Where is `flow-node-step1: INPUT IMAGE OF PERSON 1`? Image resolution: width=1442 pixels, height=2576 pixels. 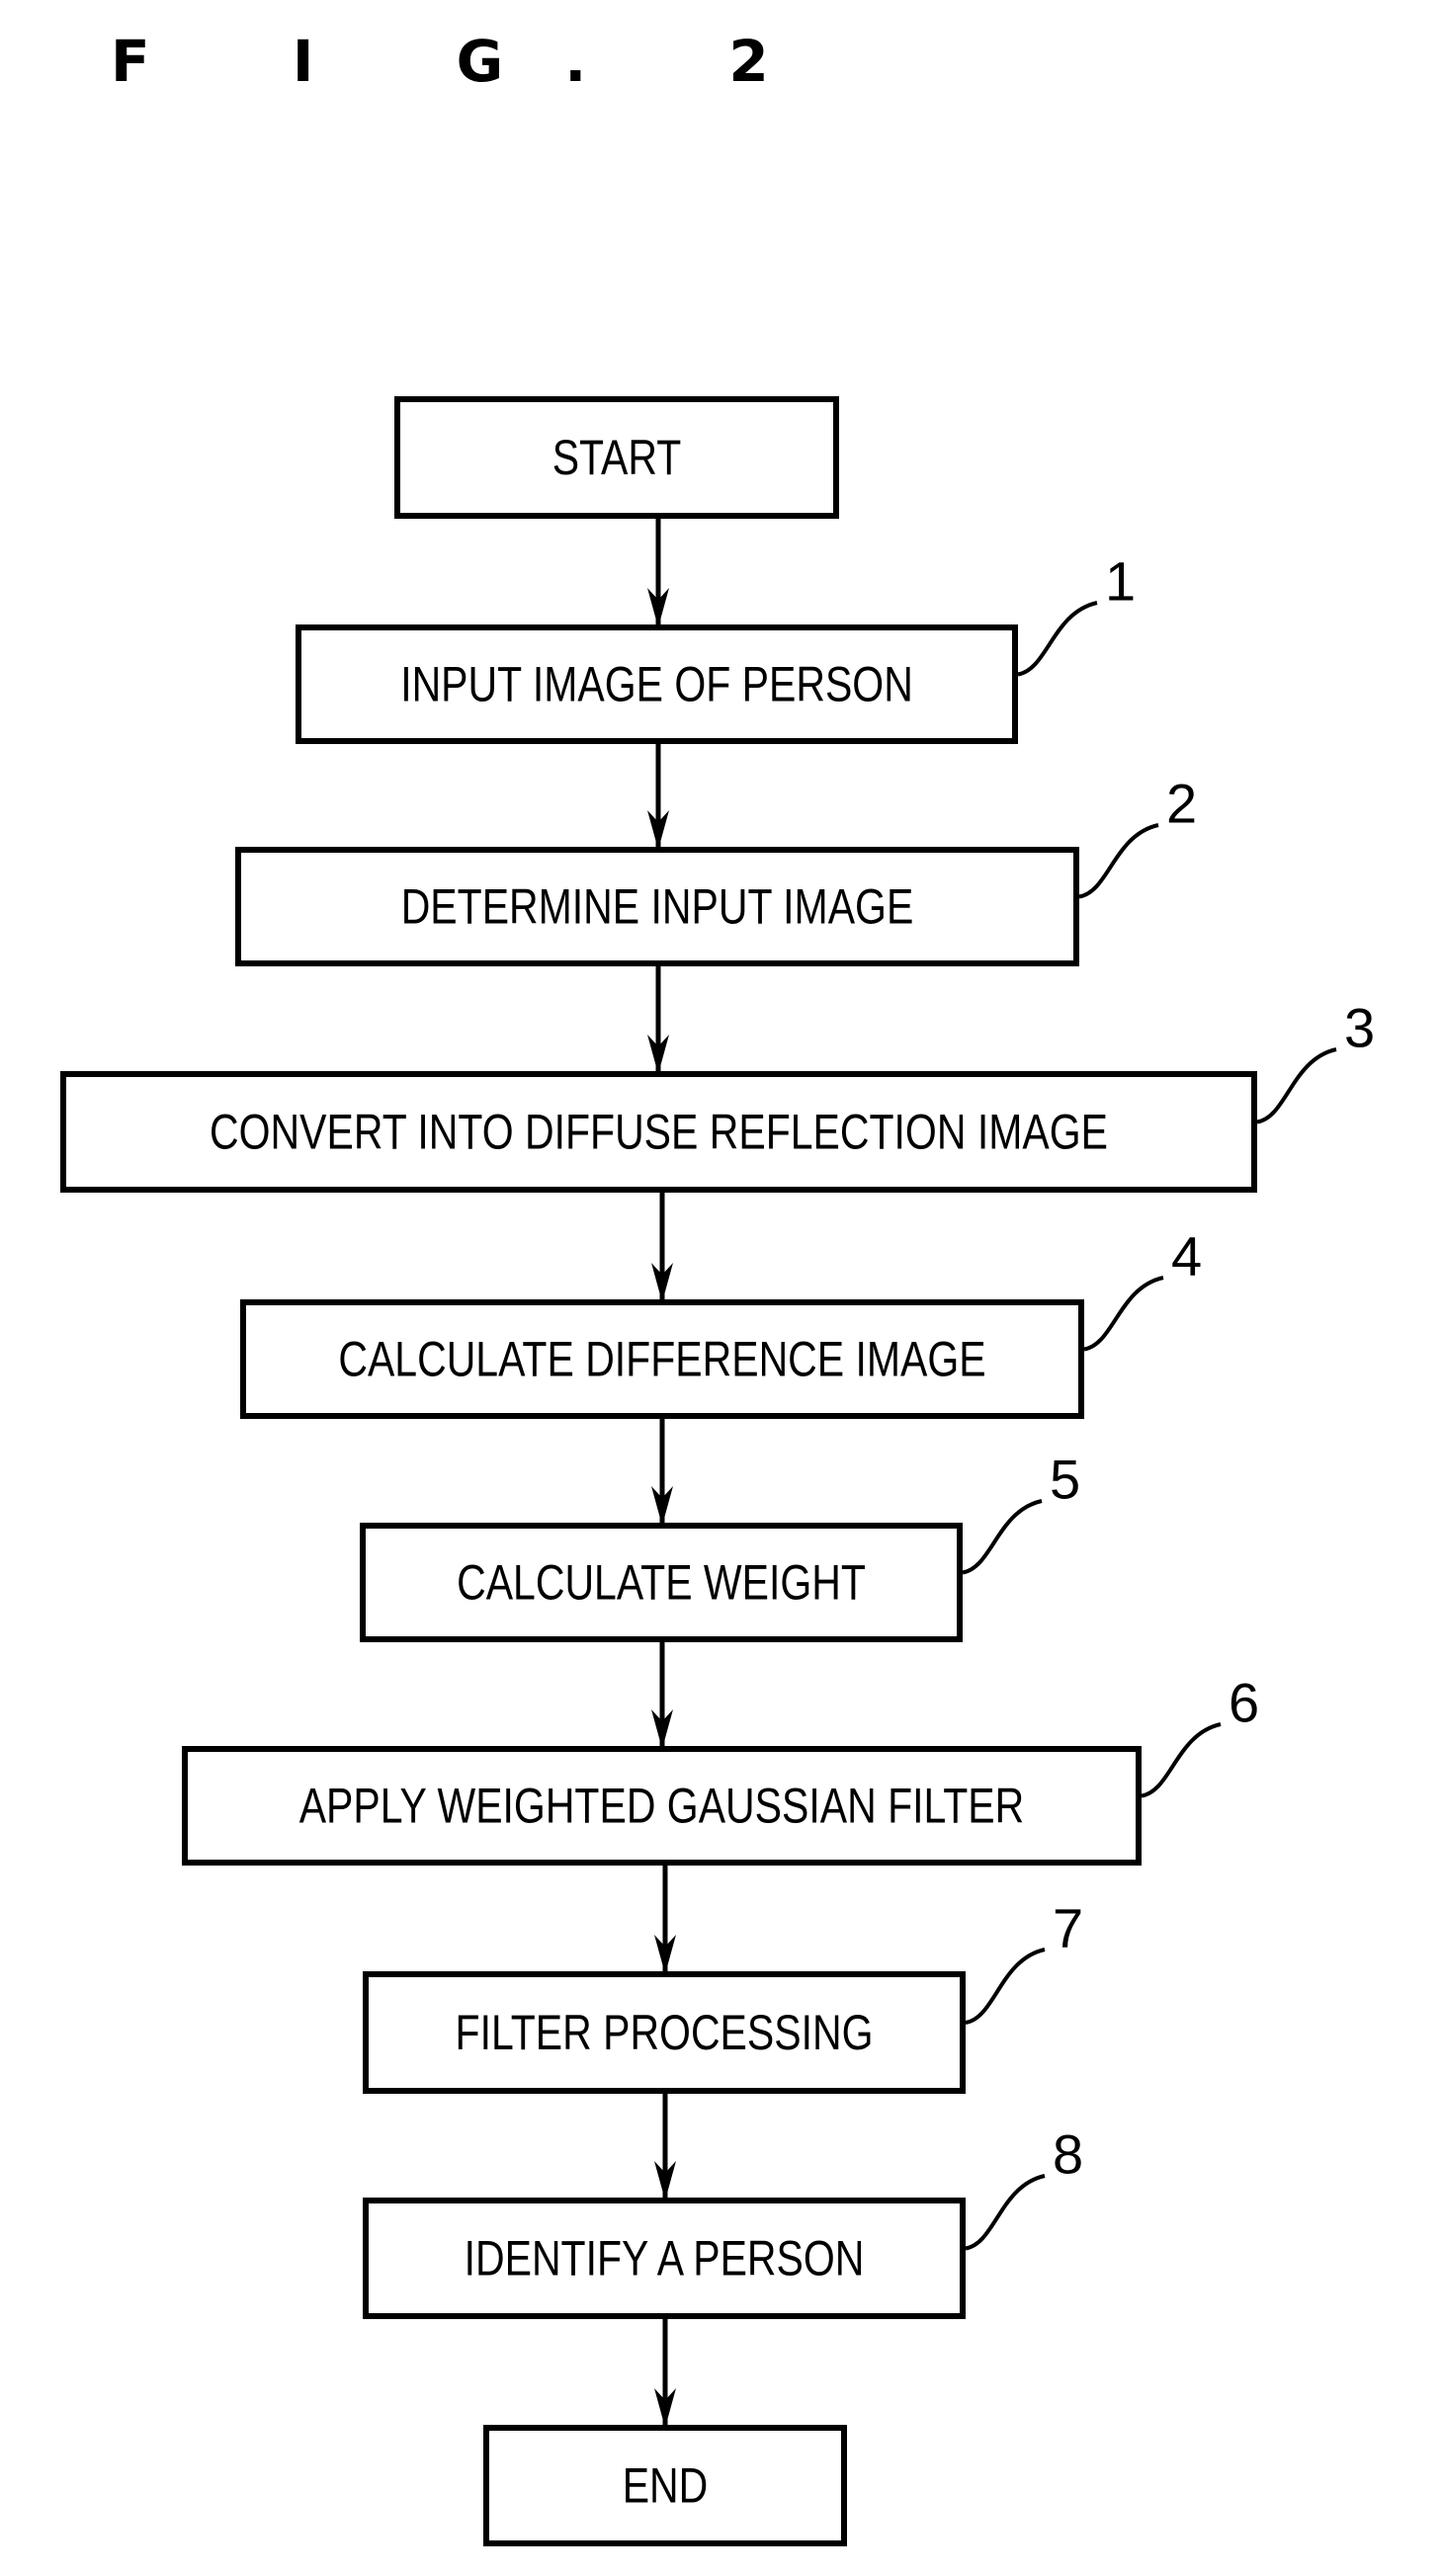
flow-node-step1: INPUT IMAGE OF PERSON 1 is located at coordinates (716, 647).